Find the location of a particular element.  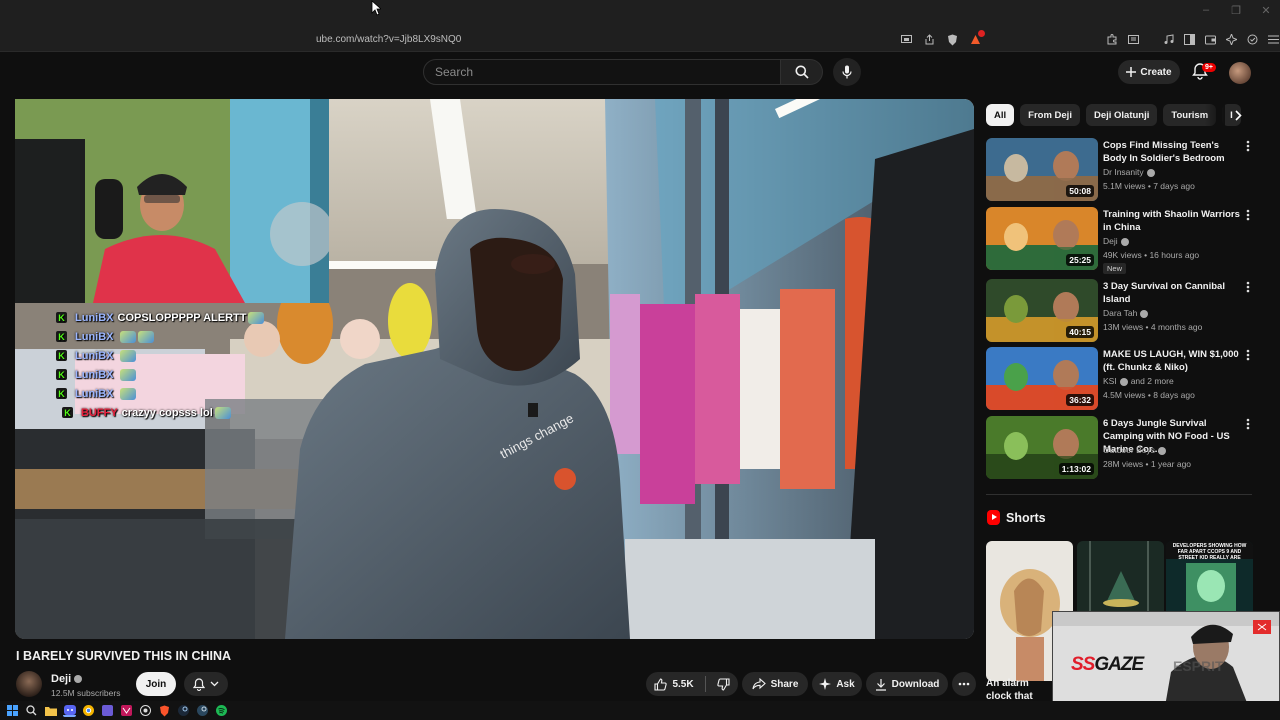

window-controls: – ❐ ✕ is located at coordinates (1236, 10).